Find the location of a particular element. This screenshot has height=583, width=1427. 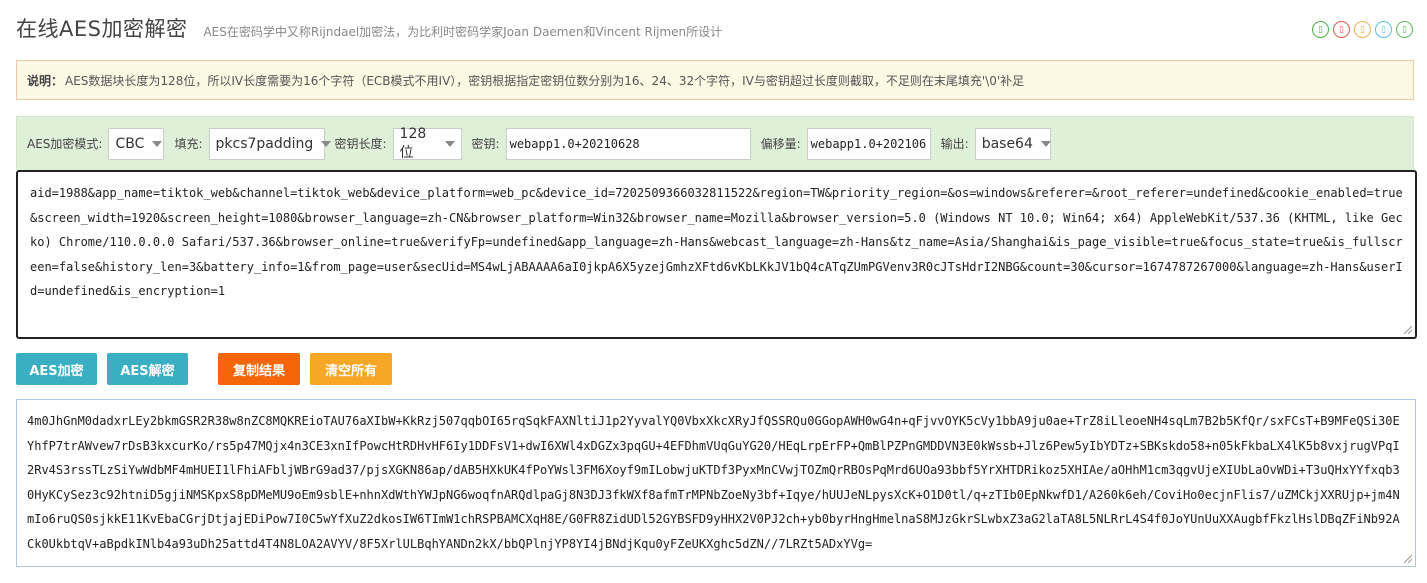

iv-input: webapp1.0+202106 is located at coordinates (868, 143).